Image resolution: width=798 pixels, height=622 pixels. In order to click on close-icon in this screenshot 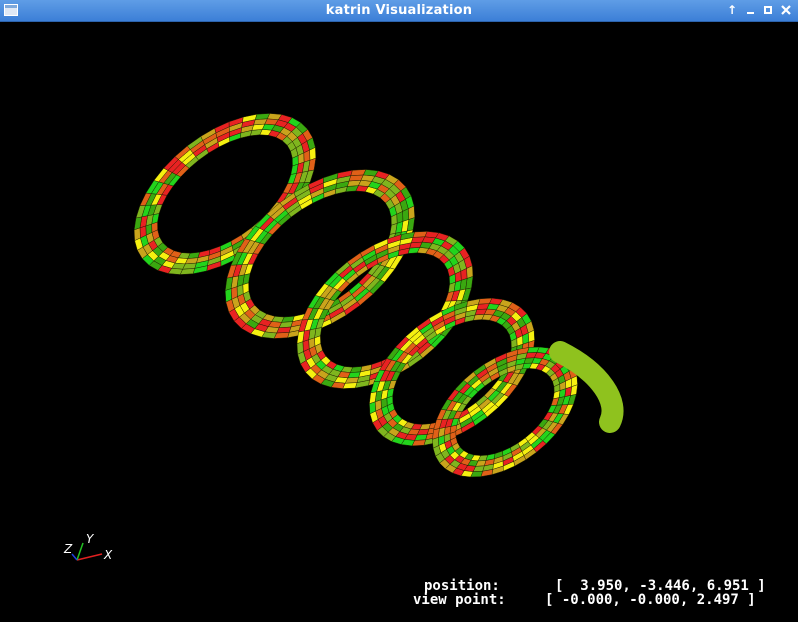, I will do `click(786, 10)`.